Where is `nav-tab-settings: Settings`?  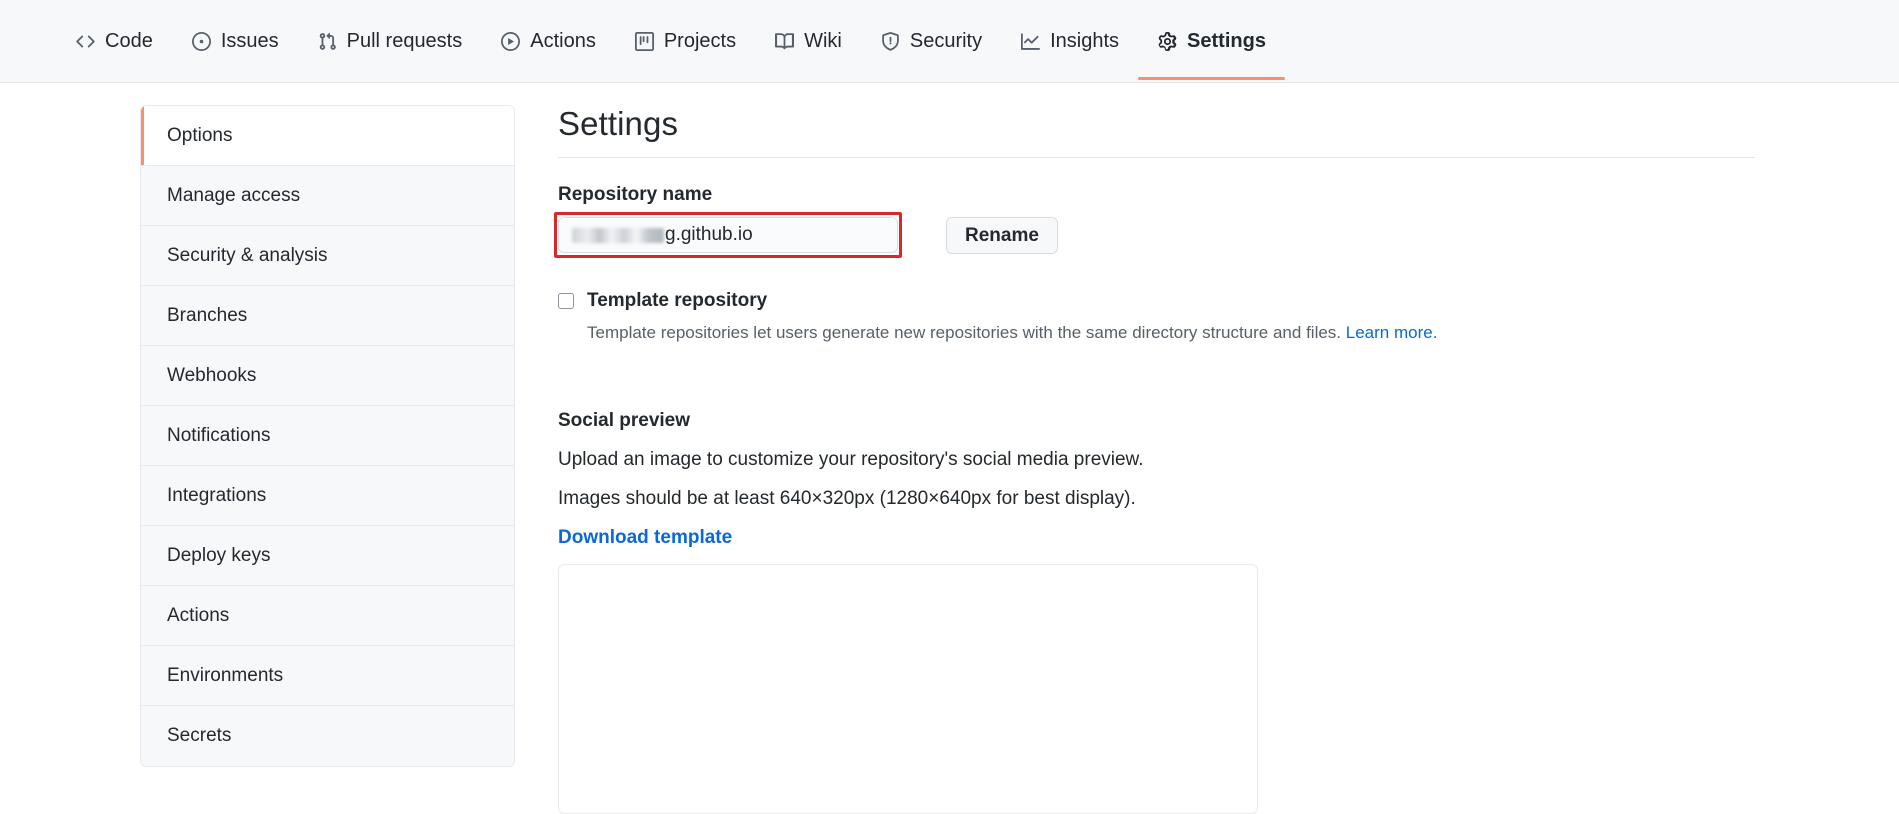
nav-tab-settings: Settings is located at coordinates (1211, 41).